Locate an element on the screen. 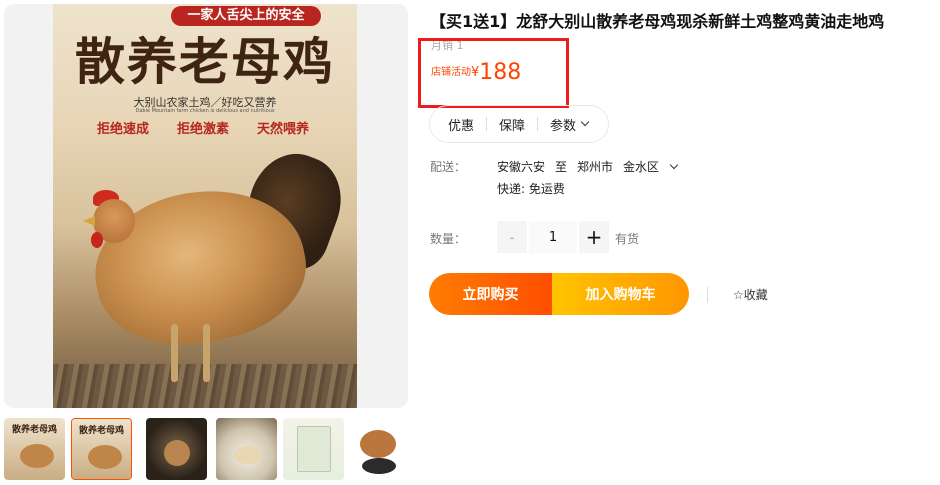  thumbnail-bowl is located at coordinates (379, 466).